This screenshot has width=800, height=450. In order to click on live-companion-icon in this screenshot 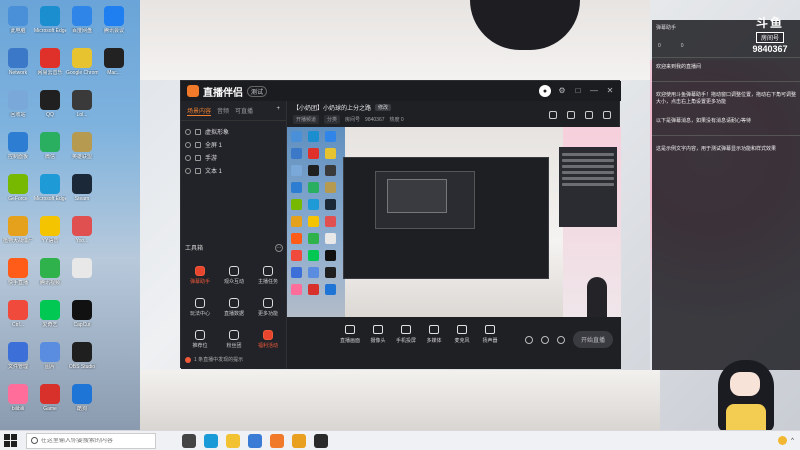, I will do `click(277, 440)`.